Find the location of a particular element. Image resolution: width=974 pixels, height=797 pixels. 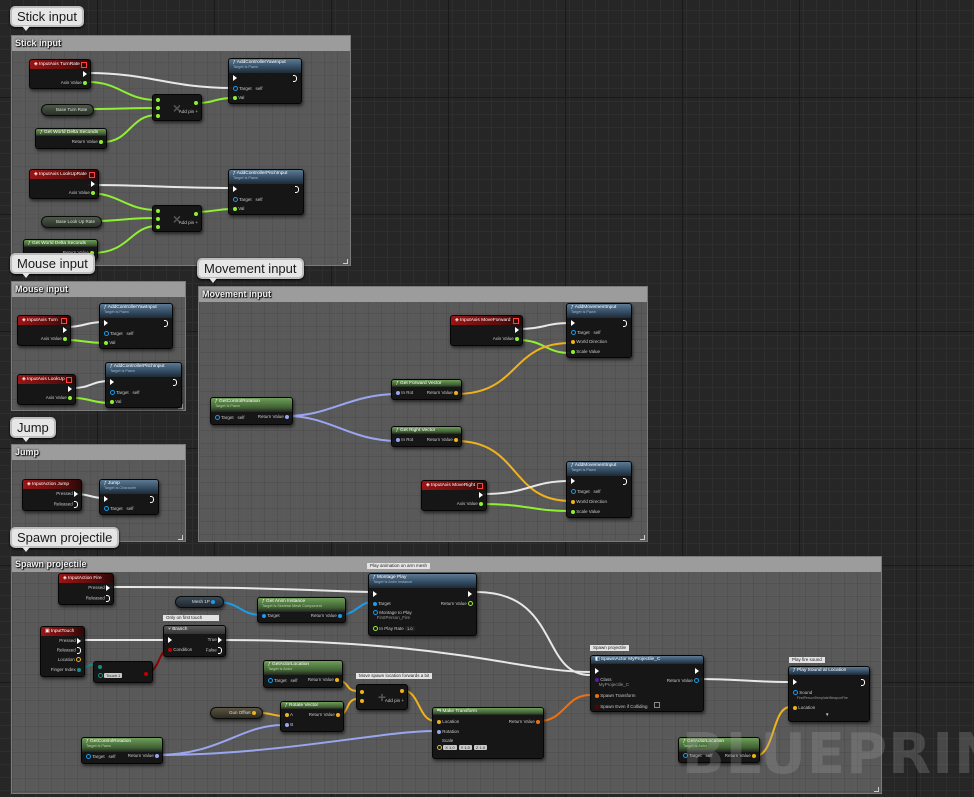

class-pin: Class MyProjectile_C is located at coordinates (612, 682).